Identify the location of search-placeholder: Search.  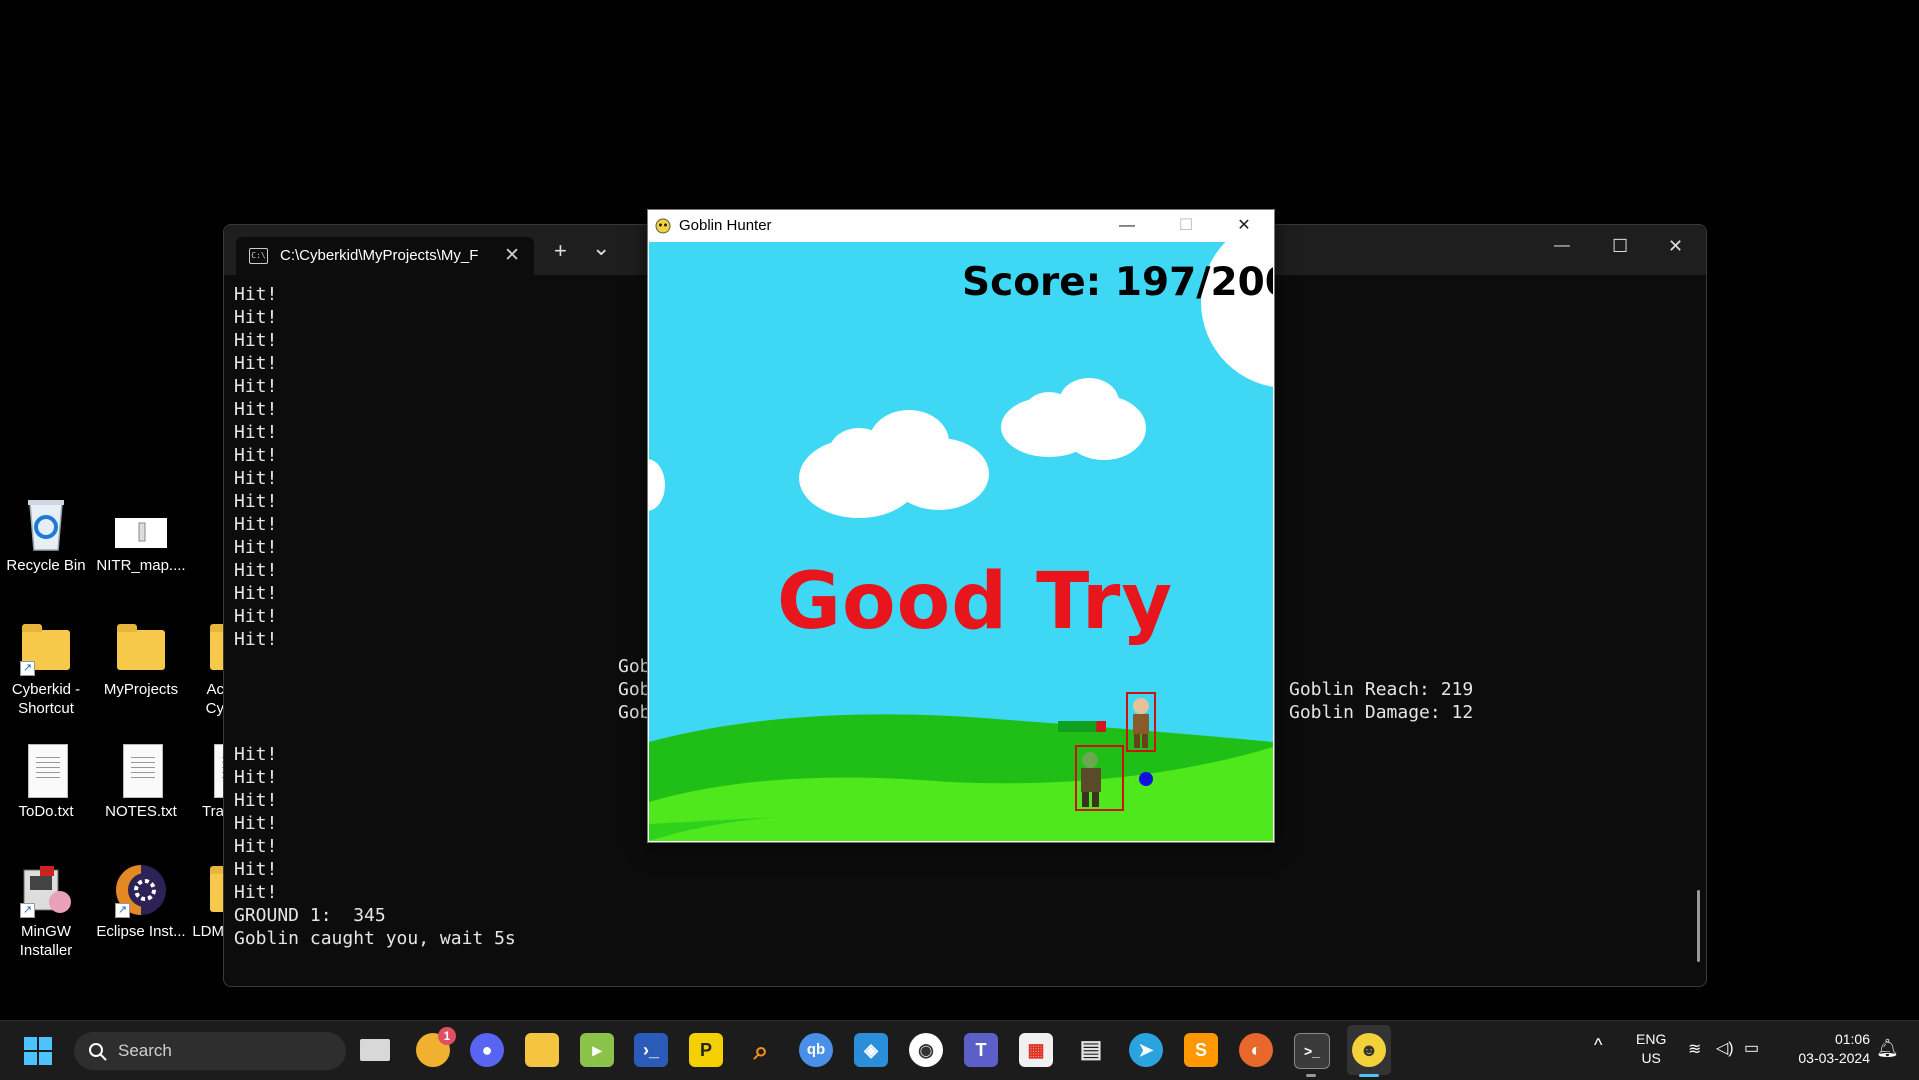
(145, 1050).